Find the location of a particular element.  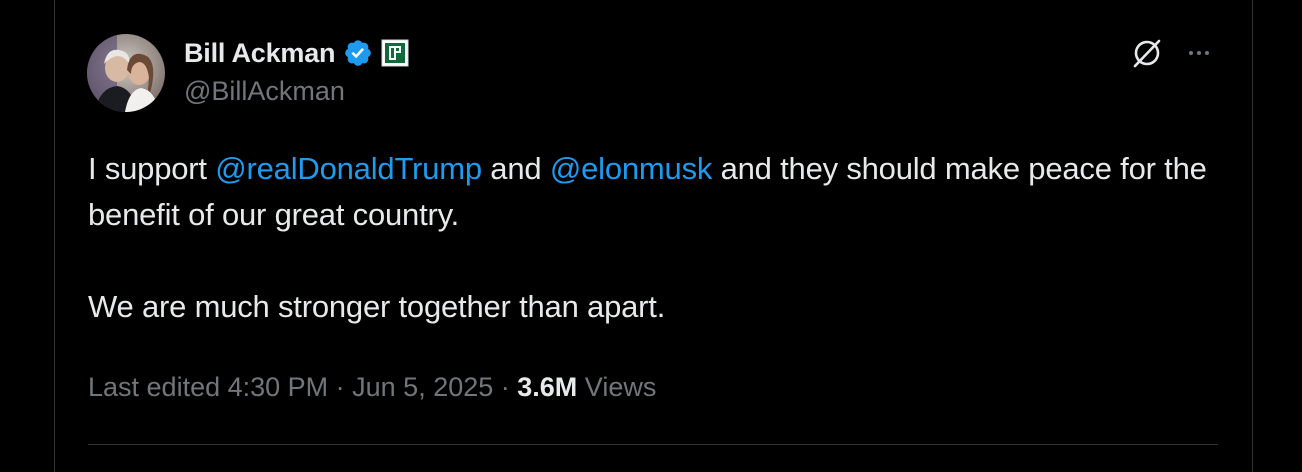

mention-realdonaldtrump: @realDonaldTrump is located at coordinates (348, 168).